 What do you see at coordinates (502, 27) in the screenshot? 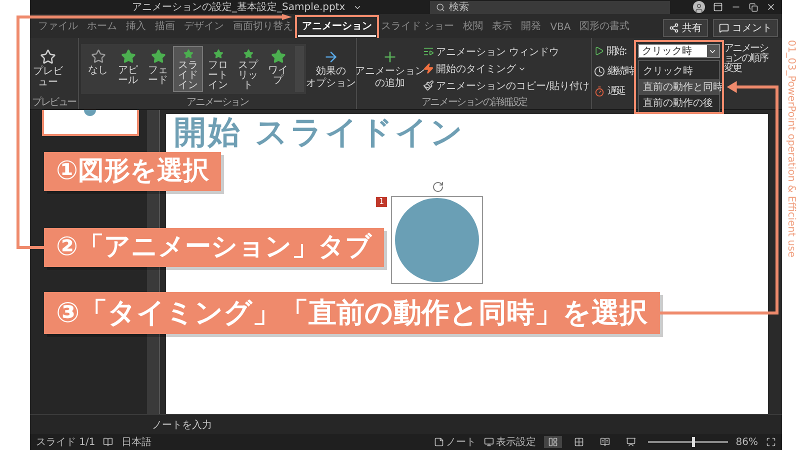
I see `menu-tab: 表示` at bounding box center [502, 27].